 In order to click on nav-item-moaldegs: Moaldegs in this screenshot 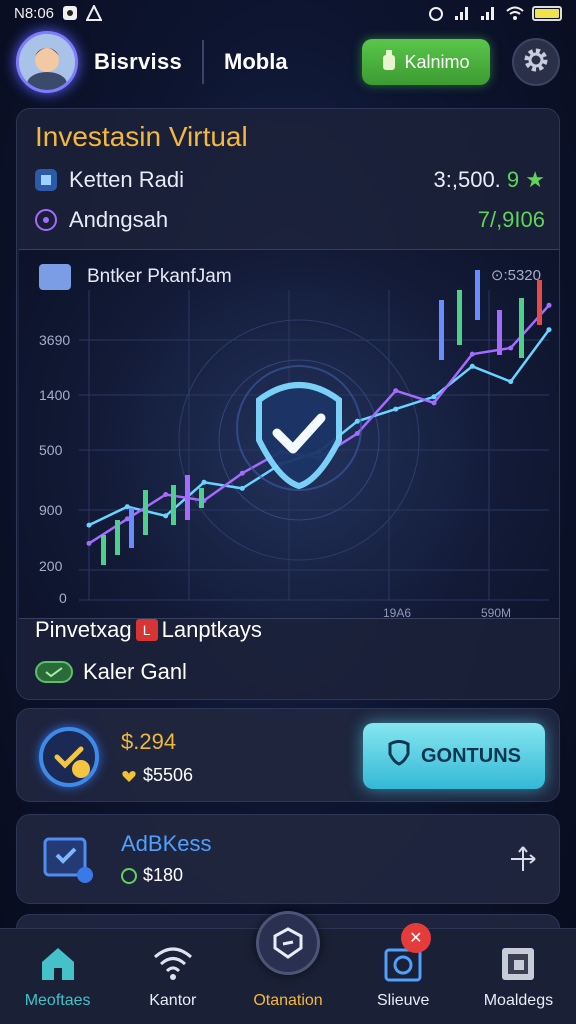, I will do `click(518, 976)`.